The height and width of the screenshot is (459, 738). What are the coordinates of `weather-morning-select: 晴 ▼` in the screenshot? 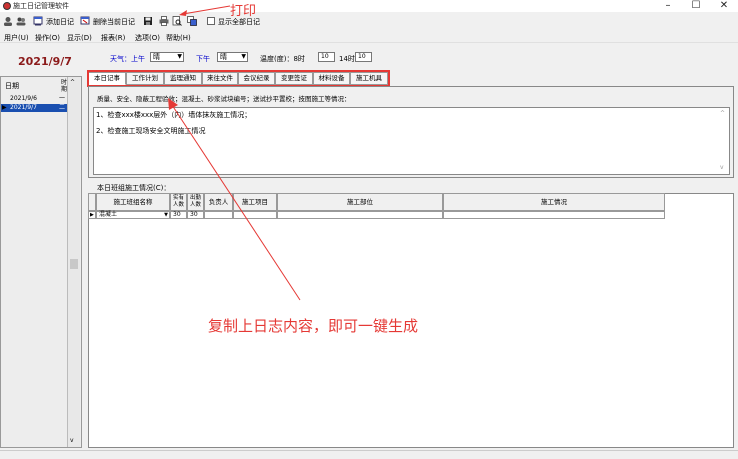 It's located at (167, 57).